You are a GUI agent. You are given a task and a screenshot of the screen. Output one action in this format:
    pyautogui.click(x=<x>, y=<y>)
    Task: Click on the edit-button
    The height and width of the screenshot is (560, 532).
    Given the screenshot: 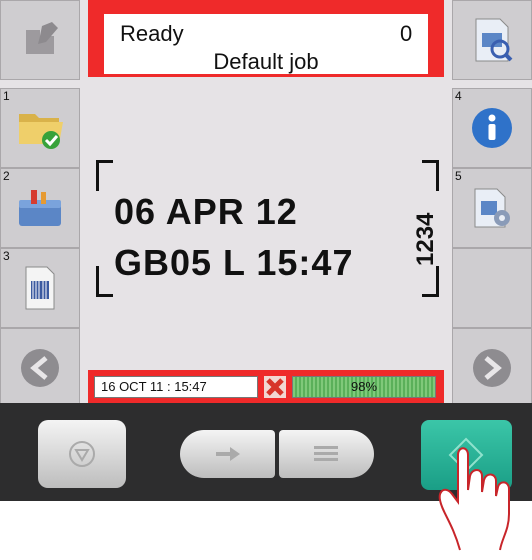 What is the action you would take?
    pyautogui.click(x=40, y=40)
    